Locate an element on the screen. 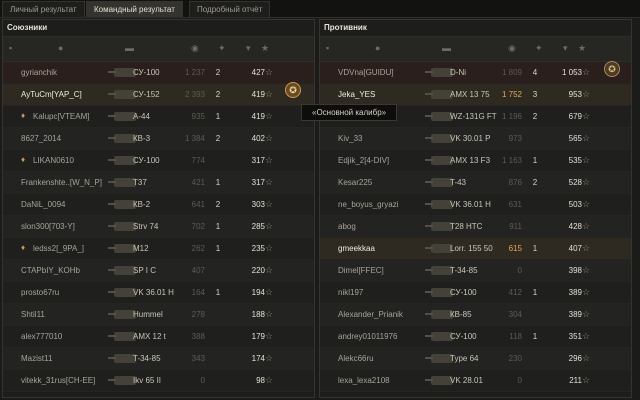 The image size is (640, 400). xp-value: 296 is located at coordinates (575, 358).